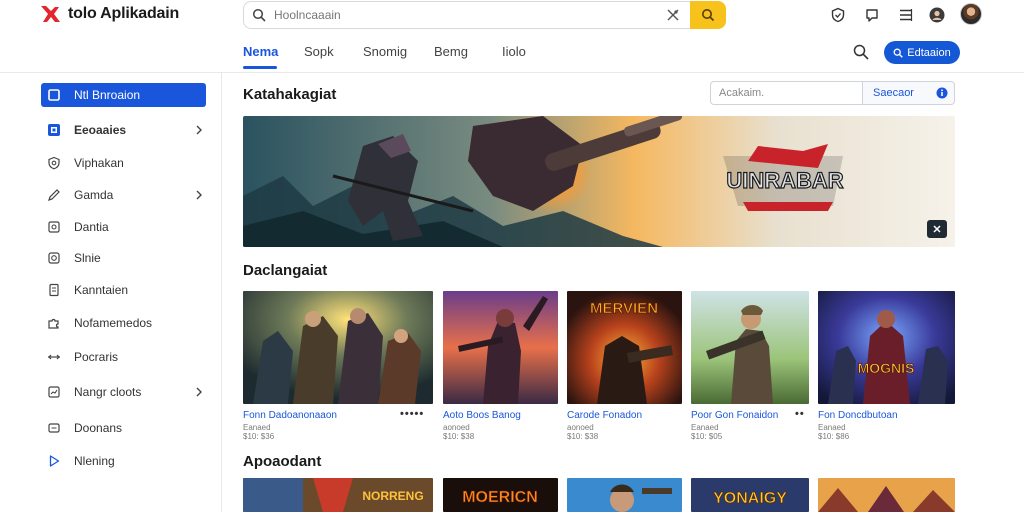 This screenshot has height=512, width=1024. I want to click on search-icon, so click(259, 15).